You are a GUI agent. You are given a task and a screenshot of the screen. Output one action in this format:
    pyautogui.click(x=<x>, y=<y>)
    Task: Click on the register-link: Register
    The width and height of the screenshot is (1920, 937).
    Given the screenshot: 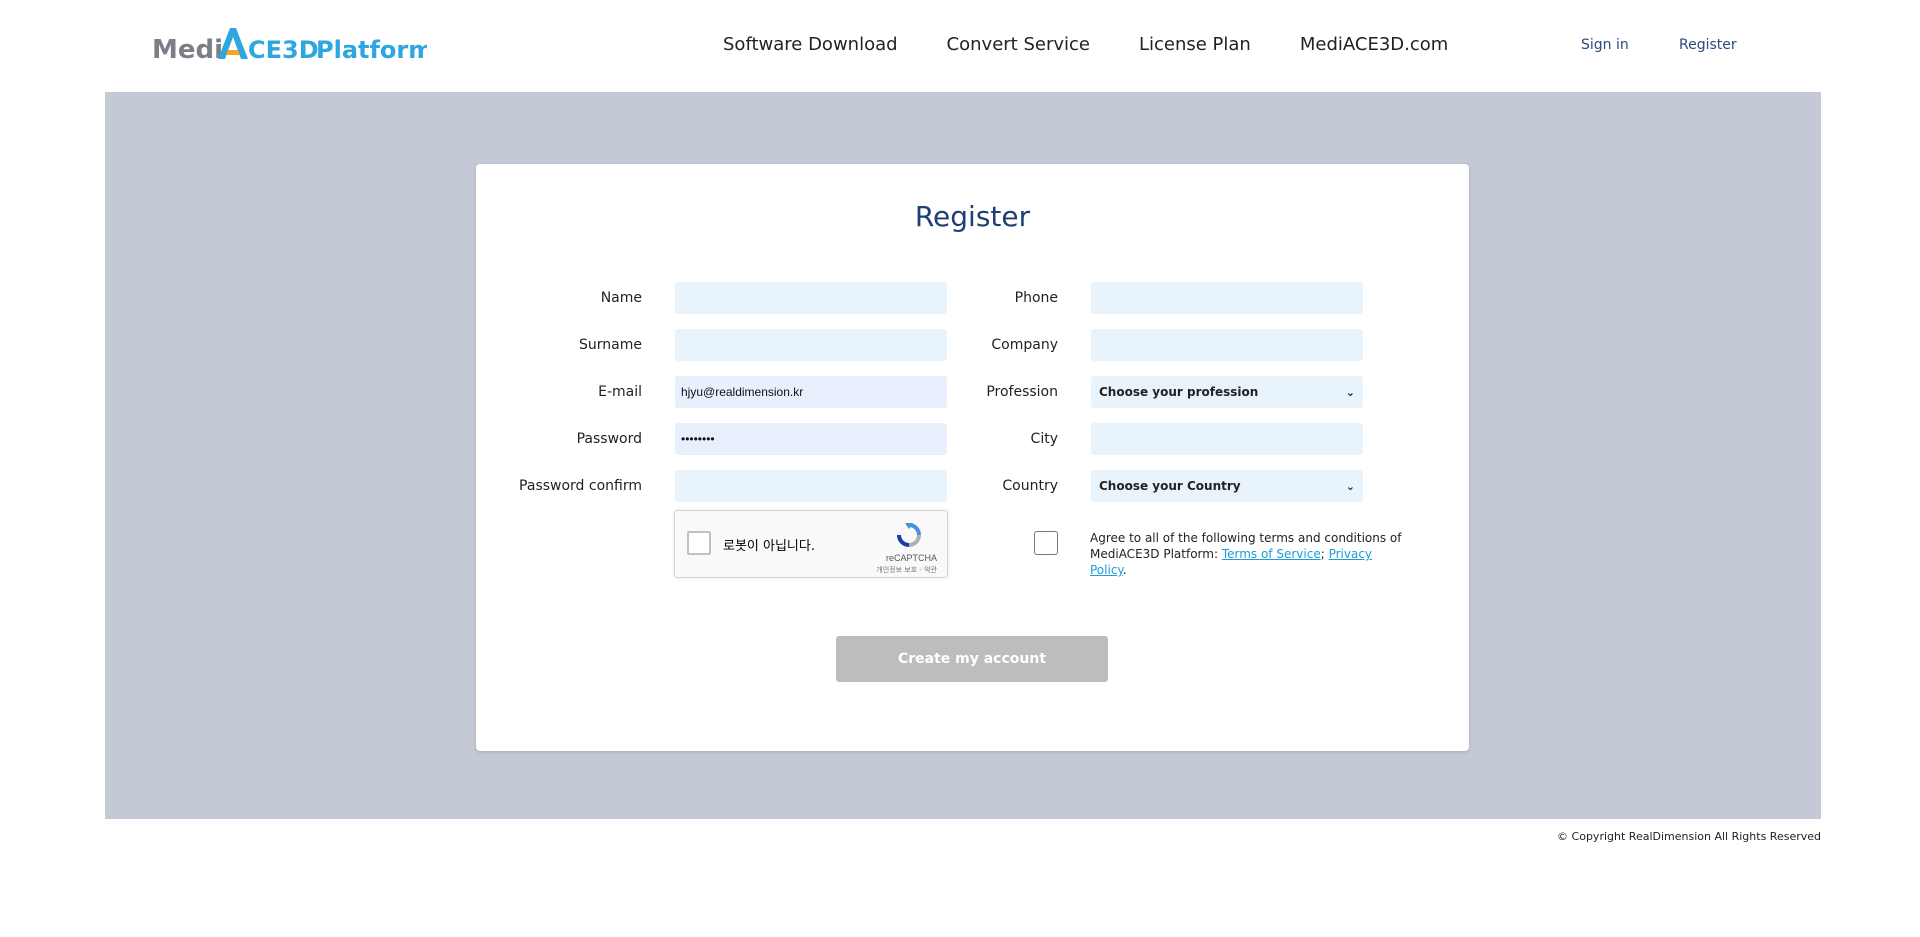 What is the action you would take?
    pyautogui.click(x=1708, y=45)
    